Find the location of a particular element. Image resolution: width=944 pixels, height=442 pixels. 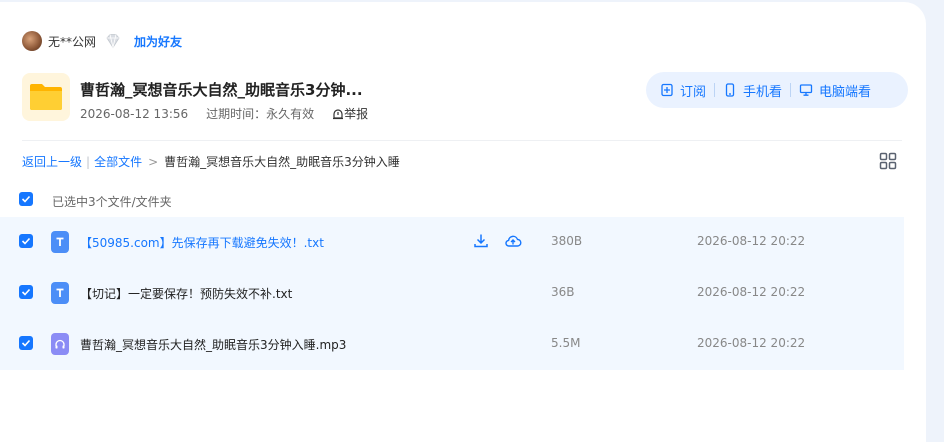

select-all-checkbox is located at coordinates (26, 199).